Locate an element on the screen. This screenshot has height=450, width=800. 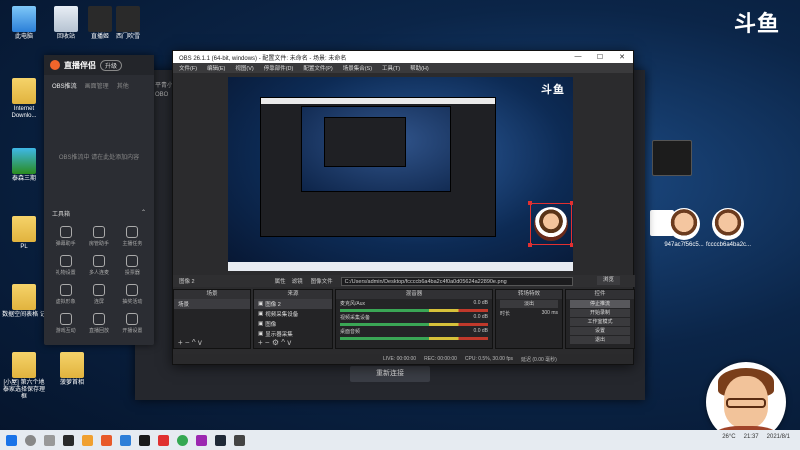
tool-item: 抽奖活动 is located at coordinates (132, 294).